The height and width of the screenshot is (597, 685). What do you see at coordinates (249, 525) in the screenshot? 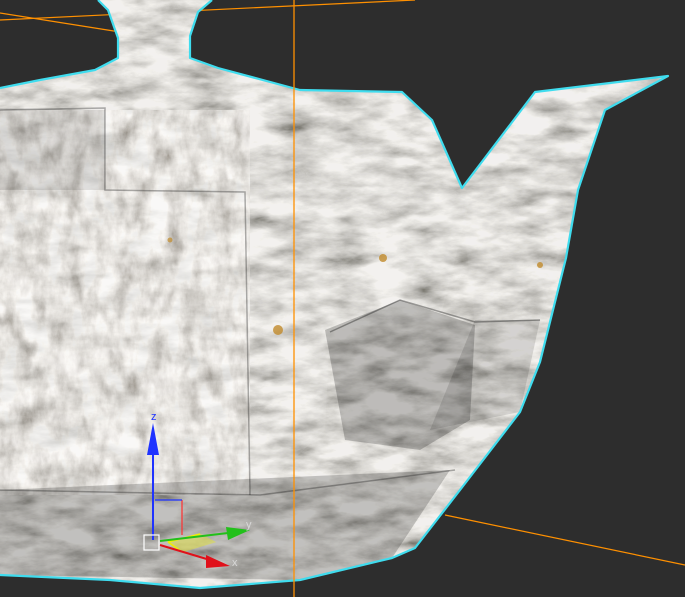
I see `gizmo-y-label: y` at bounding box center [249, 525].